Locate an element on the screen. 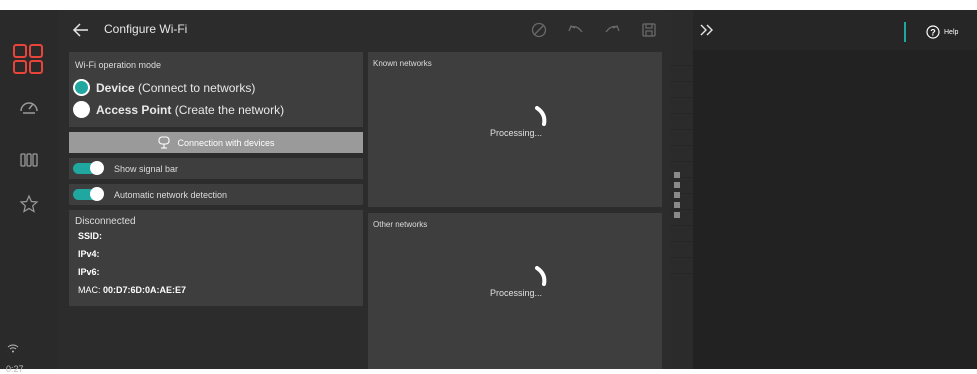 The width and height of the screenshot is (977, 374). help-button: ? Help is located at coordinates (940, 32).